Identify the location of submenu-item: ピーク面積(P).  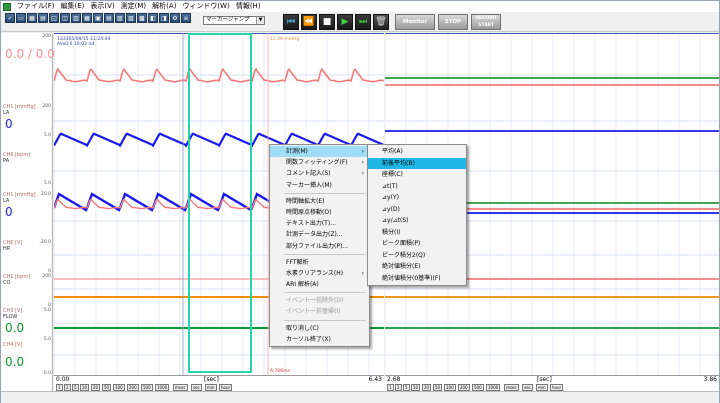
(417, 244).